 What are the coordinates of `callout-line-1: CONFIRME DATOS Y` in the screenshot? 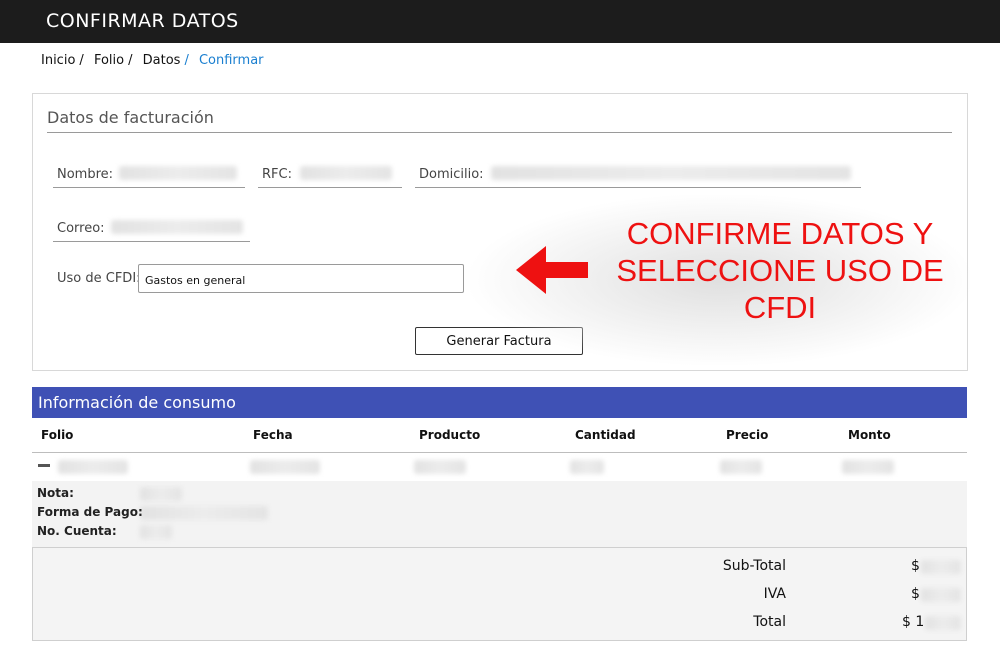 It's located at (780, 233).